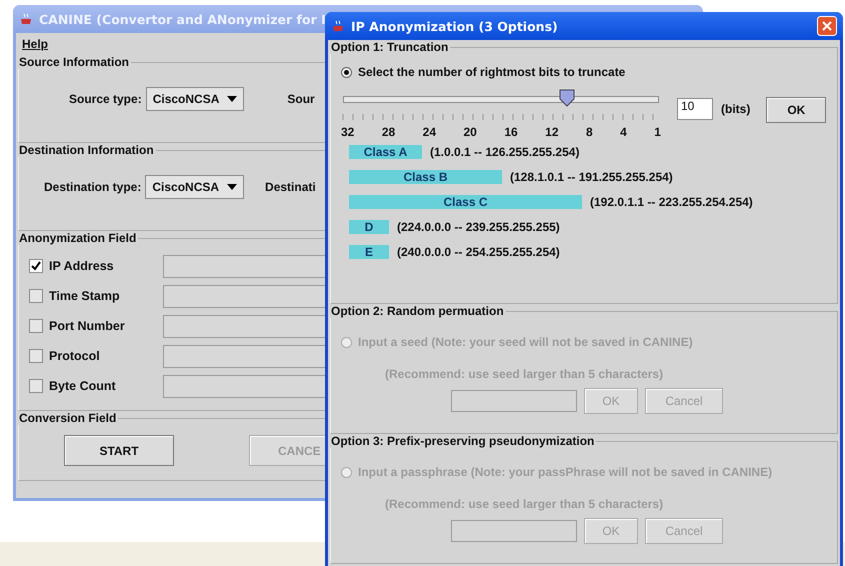  Describe the element at coordinates (301, 99) in the screenshot. I see `field-label: Sour` at that location.